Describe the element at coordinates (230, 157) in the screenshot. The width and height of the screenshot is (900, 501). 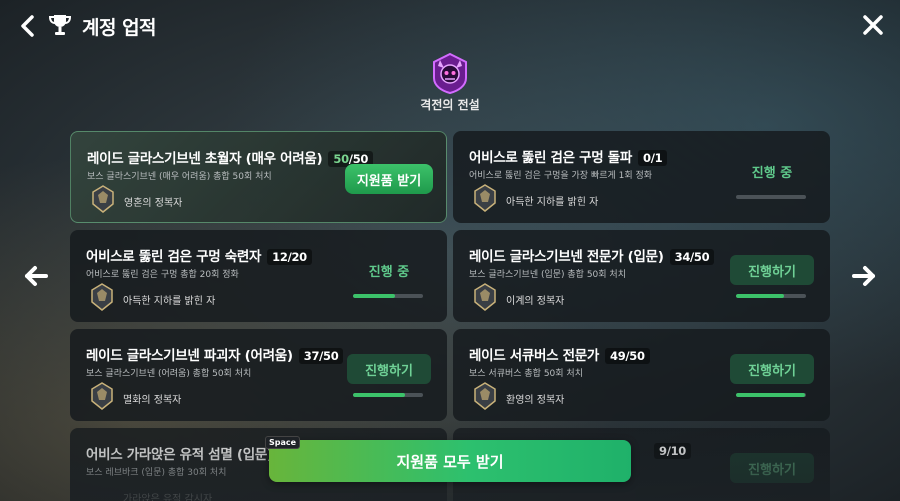
I see `achievement-title: 레이드 글라스기브넨 초월자 (매우 어려움) 50/50` at that location.